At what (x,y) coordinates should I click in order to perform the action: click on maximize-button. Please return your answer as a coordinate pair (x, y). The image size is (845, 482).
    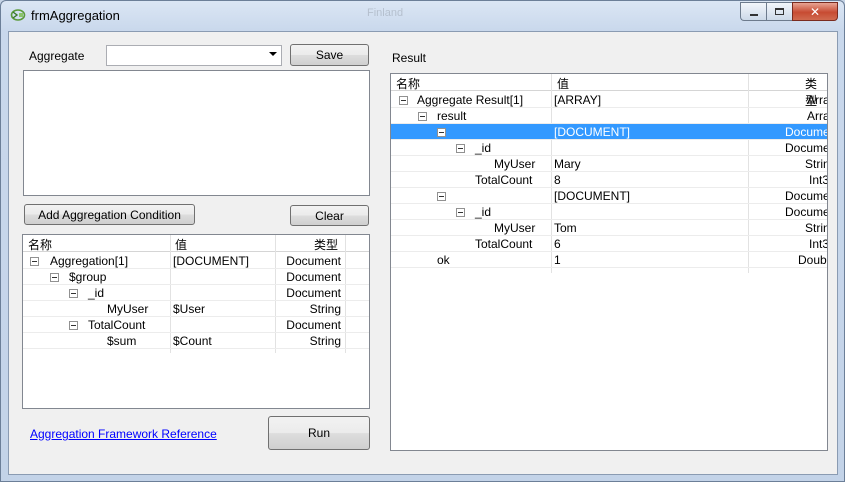
    Looking at the image, I should click on (779, 11).